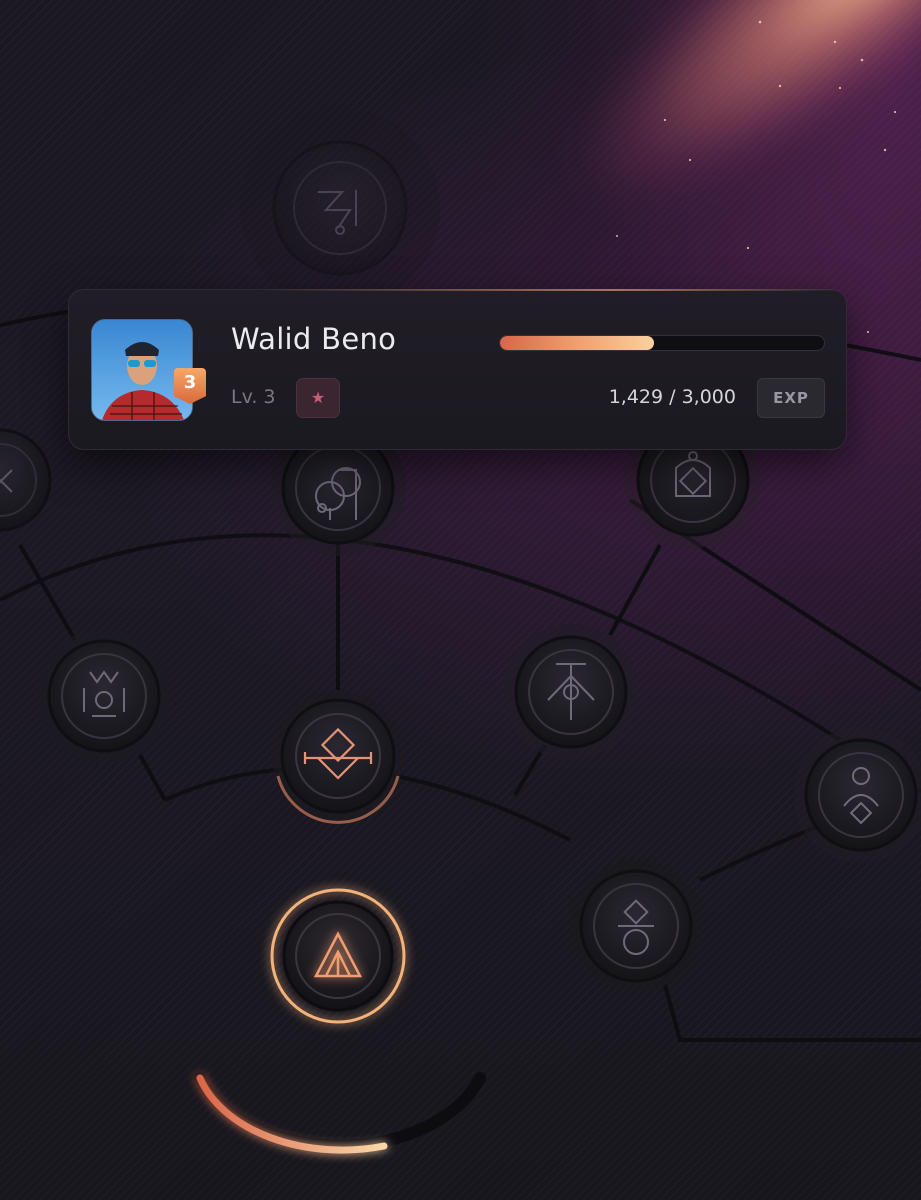 The height and width of the screenshot is (1200, 921). I want to click on node-active, so click(338, 956).